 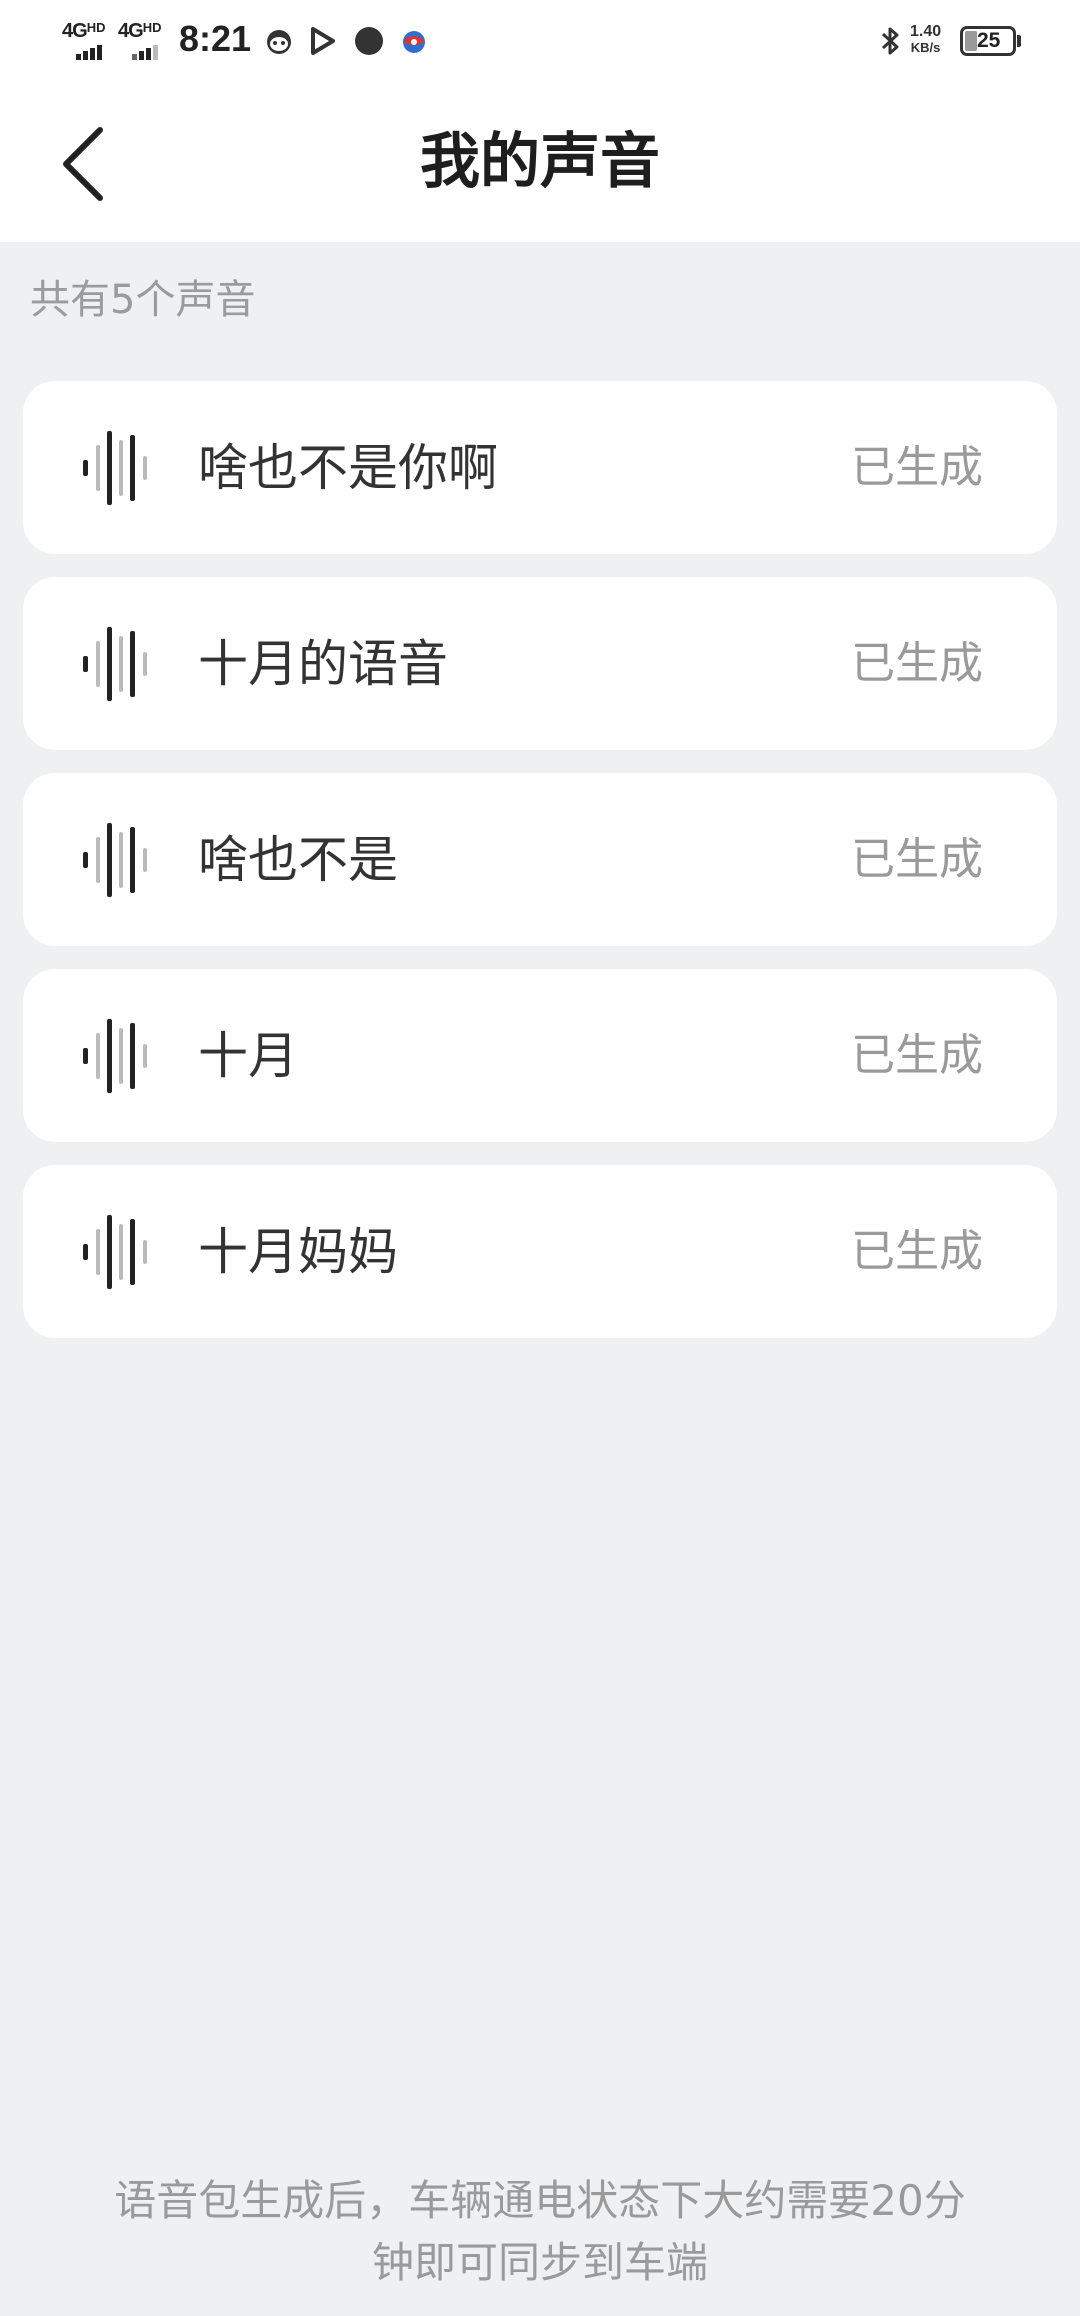 What do you see at coordinates (540, 2200) in the screenshot?
I see `sync-hint-line-1: 语音包生成后，车辆通电状态下大约需要20分` at bounding box center [540, 2200].